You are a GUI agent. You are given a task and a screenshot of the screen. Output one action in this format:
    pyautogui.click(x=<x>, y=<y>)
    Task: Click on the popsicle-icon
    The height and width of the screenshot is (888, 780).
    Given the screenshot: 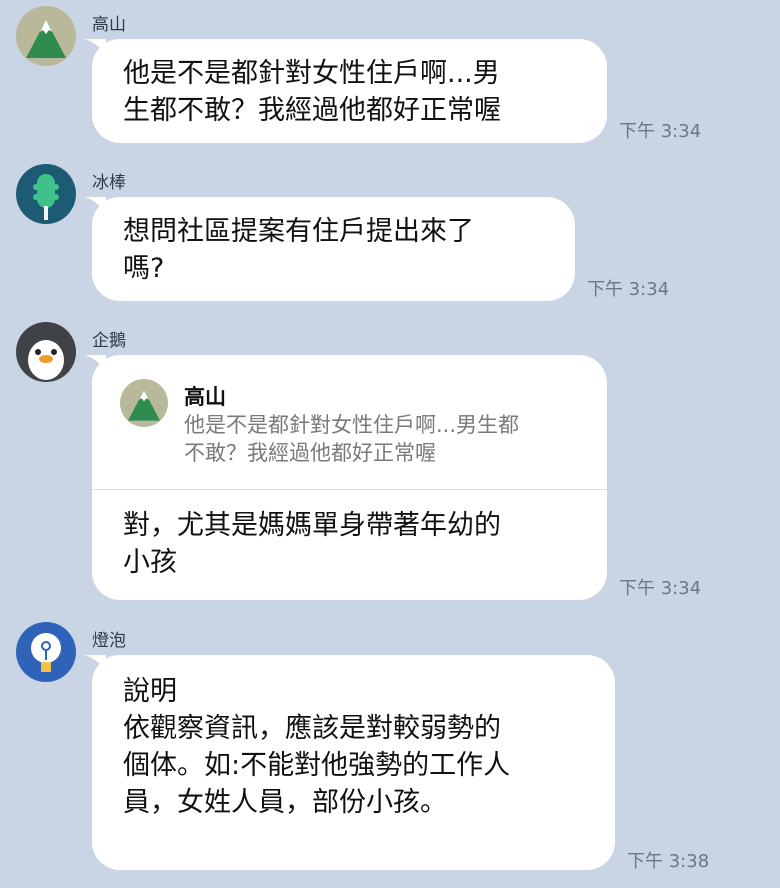 What is the action you would take?
    pyautogui.click(x=46, y=194)
    